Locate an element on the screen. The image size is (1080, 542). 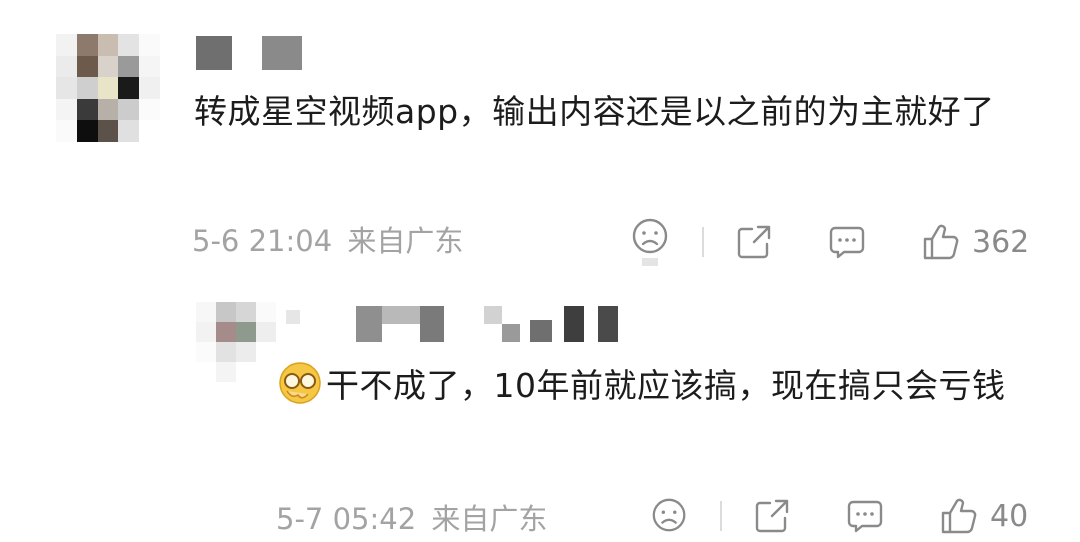
comment-meta: 5-7 05:42 来自广东 is located at coordinates (411, 517).